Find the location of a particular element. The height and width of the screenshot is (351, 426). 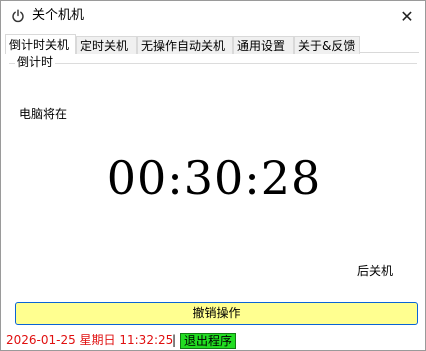

tab-general-settings: 通用设置 is located at coordinates (263, 45).